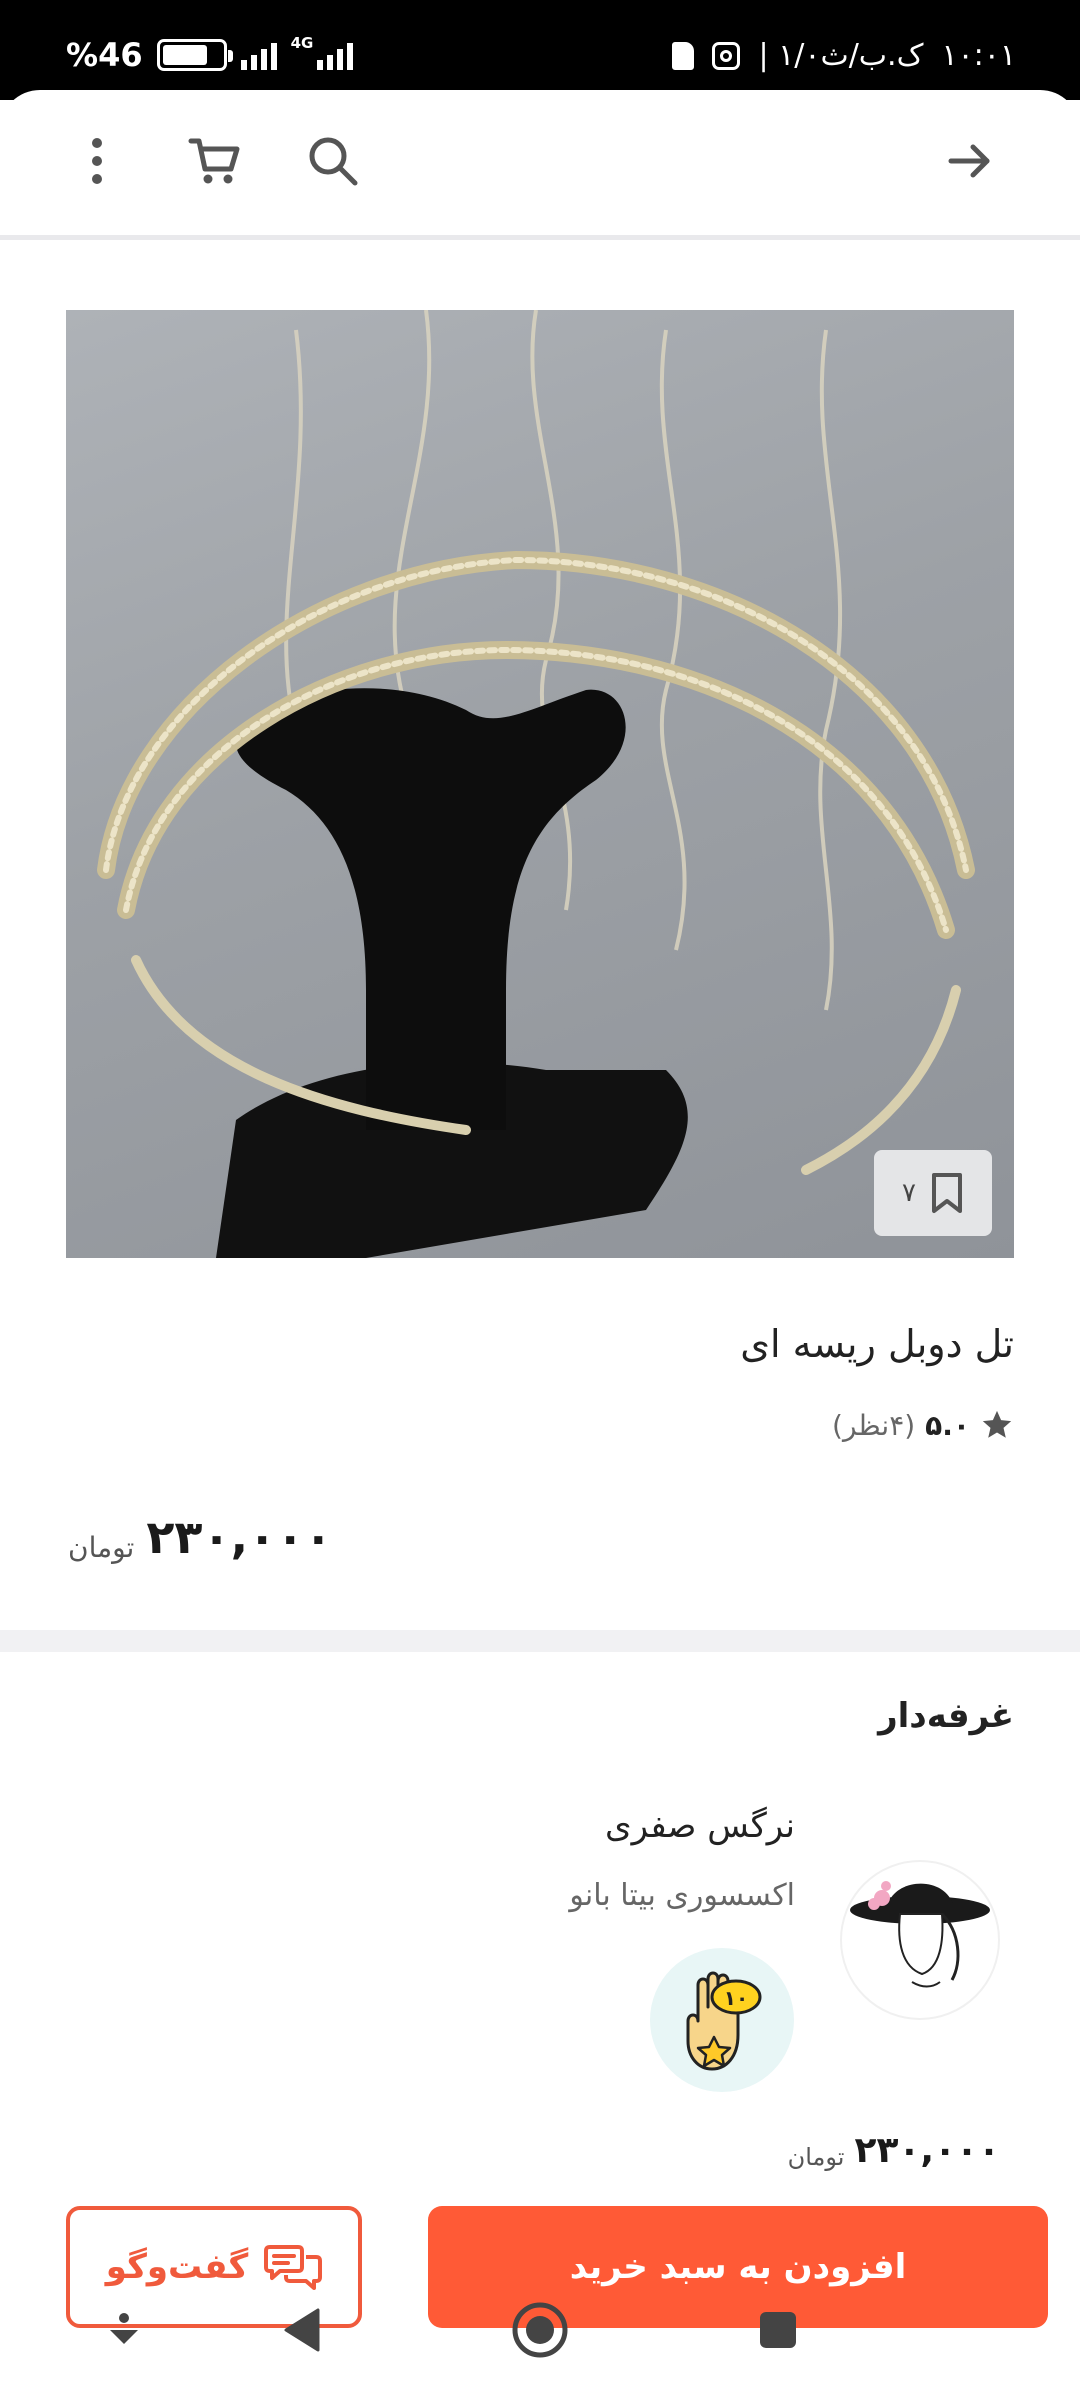 The height and width of the screenshot is (2400, 1080). I want to click on seller-section-title: غرفه‌دار, so click(946, 1716).